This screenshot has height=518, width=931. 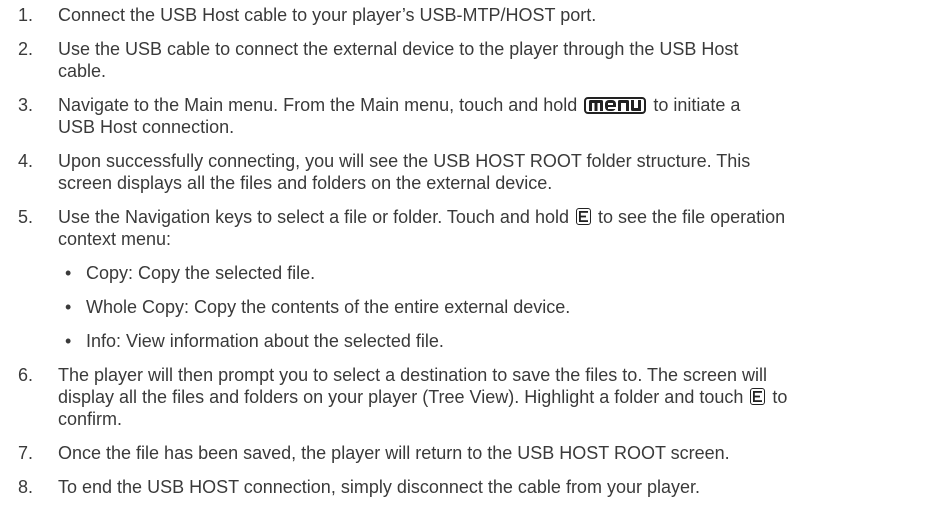 What do you see at coordinates (26, 161) in the screenshot?
I see `step-number: 4.` at bounding box center [26, 161].